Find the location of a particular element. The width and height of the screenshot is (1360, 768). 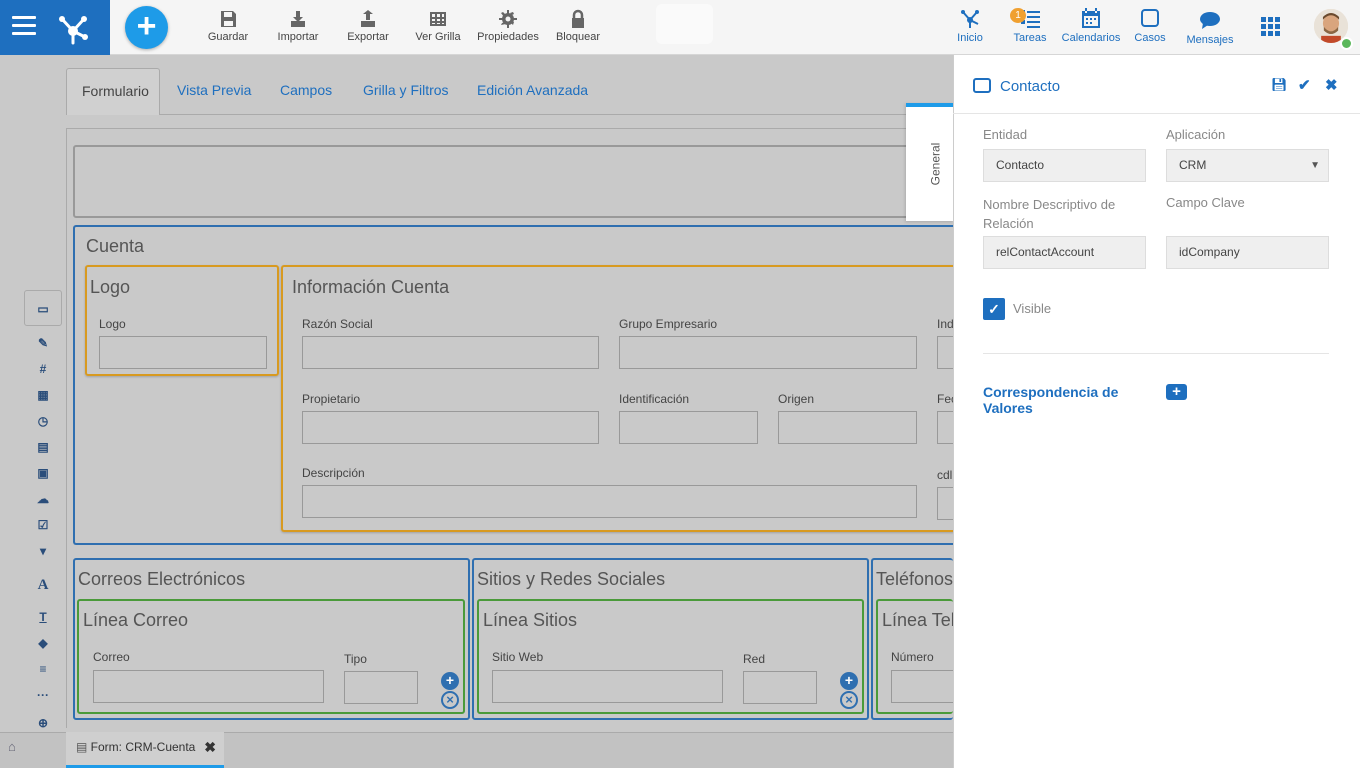

aplicacion-value: CRM is located at coordinates (1193, 165).